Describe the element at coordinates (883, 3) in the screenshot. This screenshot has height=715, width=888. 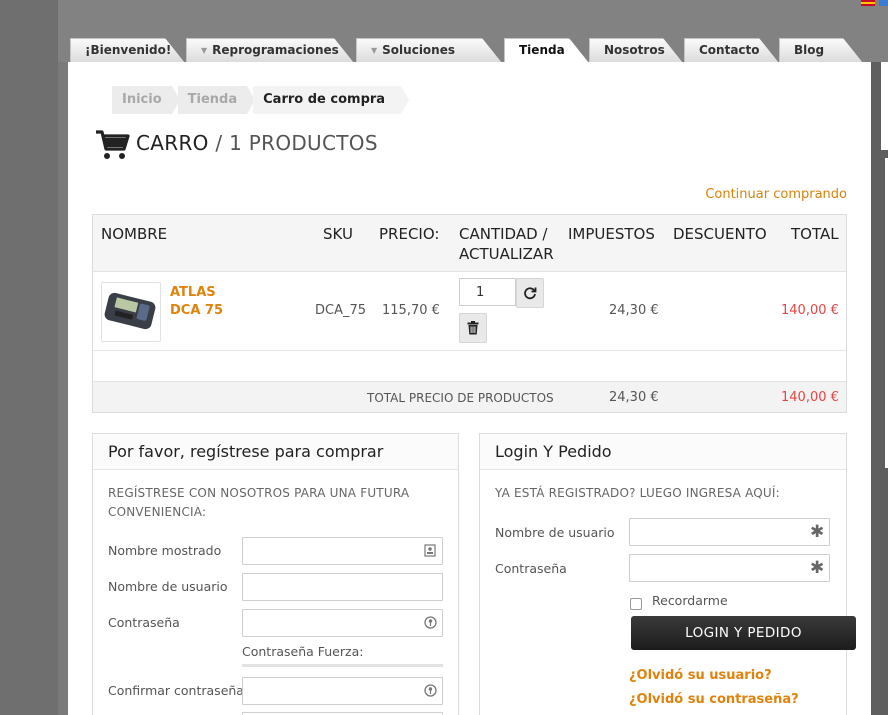
I see `language-flag-icon` at that location.